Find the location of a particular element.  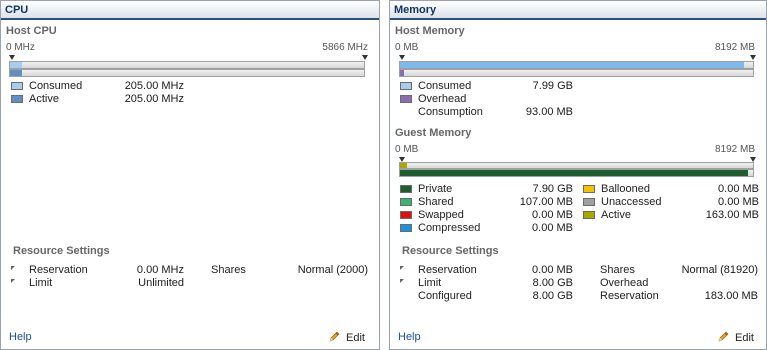

cpu-active-bar-fill is located at coordinates (16, 73).